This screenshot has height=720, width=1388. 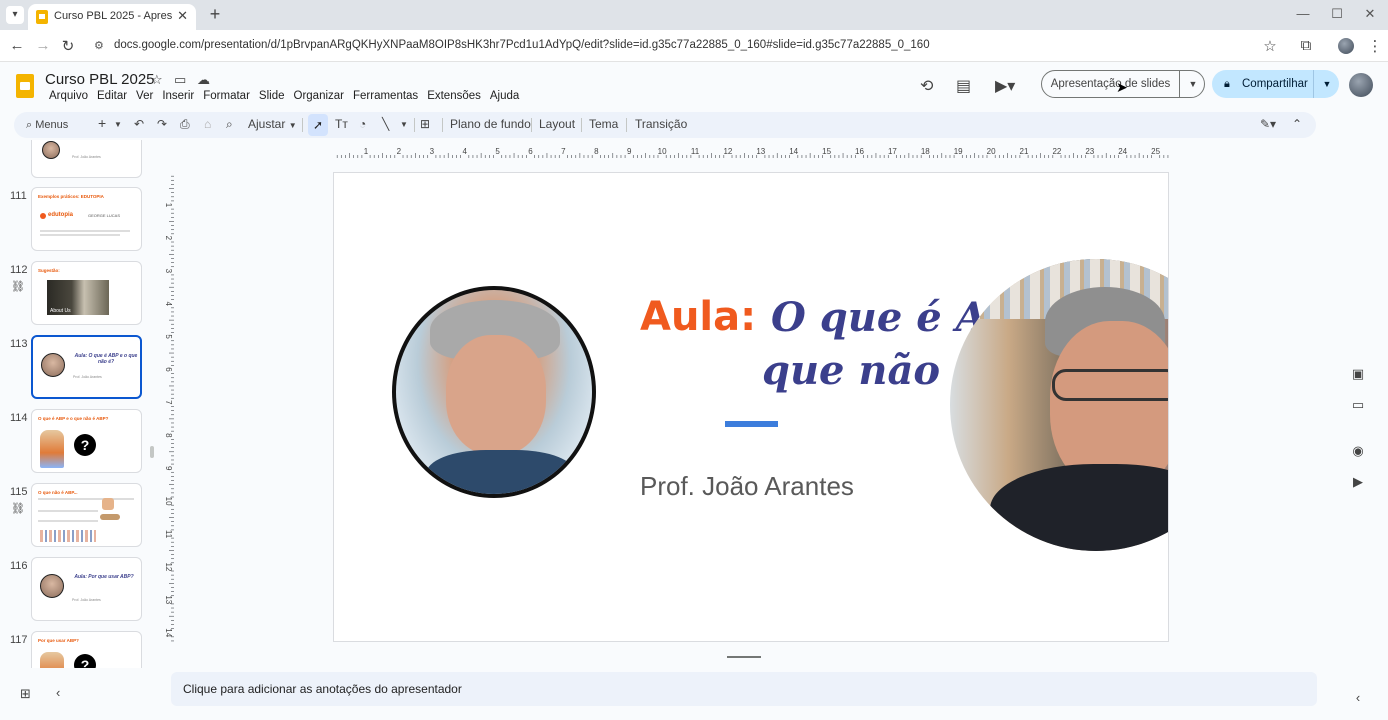 What do you see at coordinates (1193, 84) in the screenshot?
I see `slideshow-dropdown-icon: ▼` at bounding box center [1193, 84].